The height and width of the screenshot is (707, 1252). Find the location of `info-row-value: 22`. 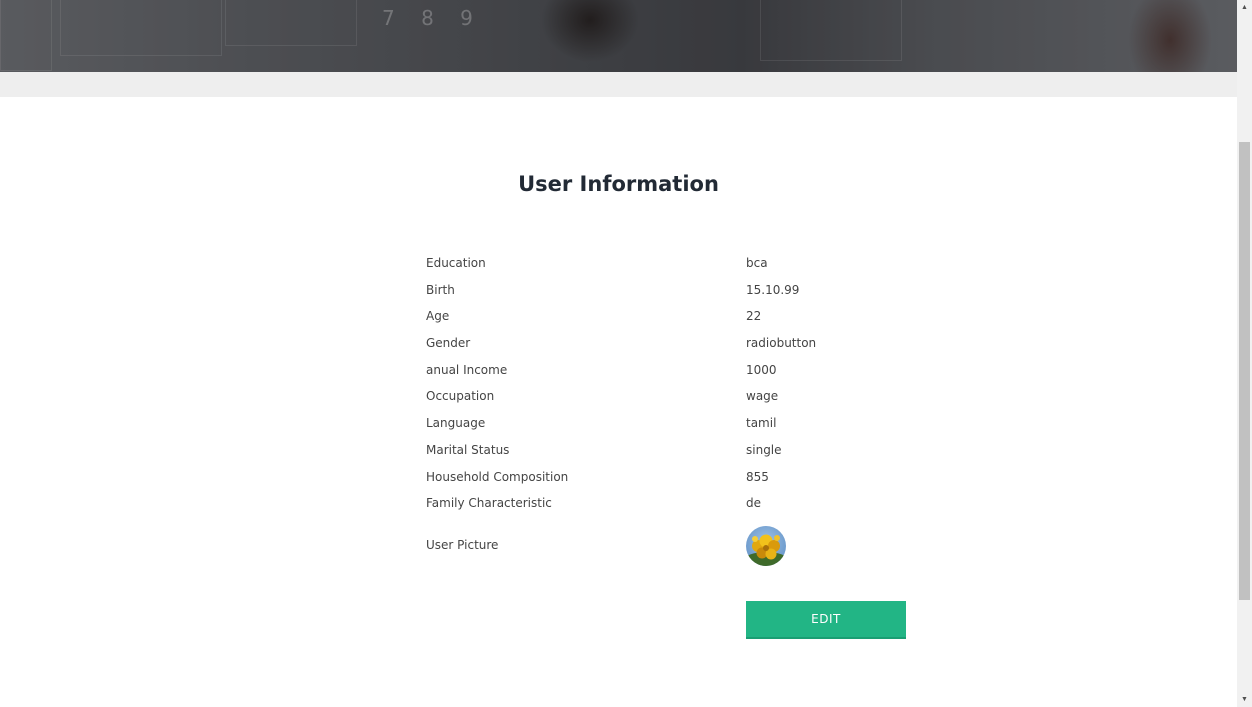

info-row-value: 22 is located at coordinates (754, 316).